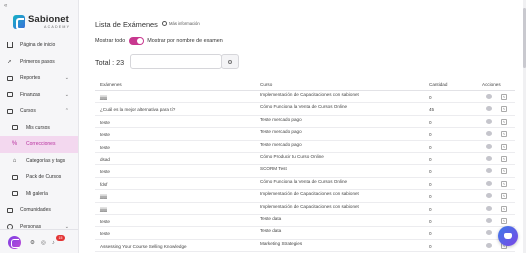 The width and height of the screenshot is (527, 253). What do you see at coordinates (53, 243) in the screenshot?
I see `bell-icon: ♪` at bounding box center [53, 243].